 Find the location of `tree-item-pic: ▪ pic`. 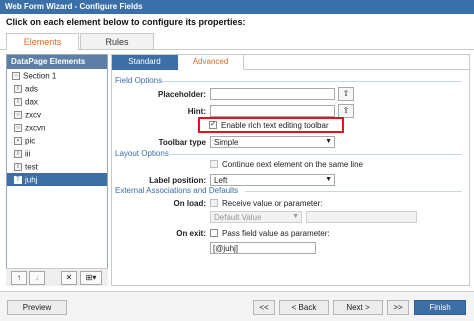

tree-item-pic: ▪ pic is located at coordinates (57, 140).